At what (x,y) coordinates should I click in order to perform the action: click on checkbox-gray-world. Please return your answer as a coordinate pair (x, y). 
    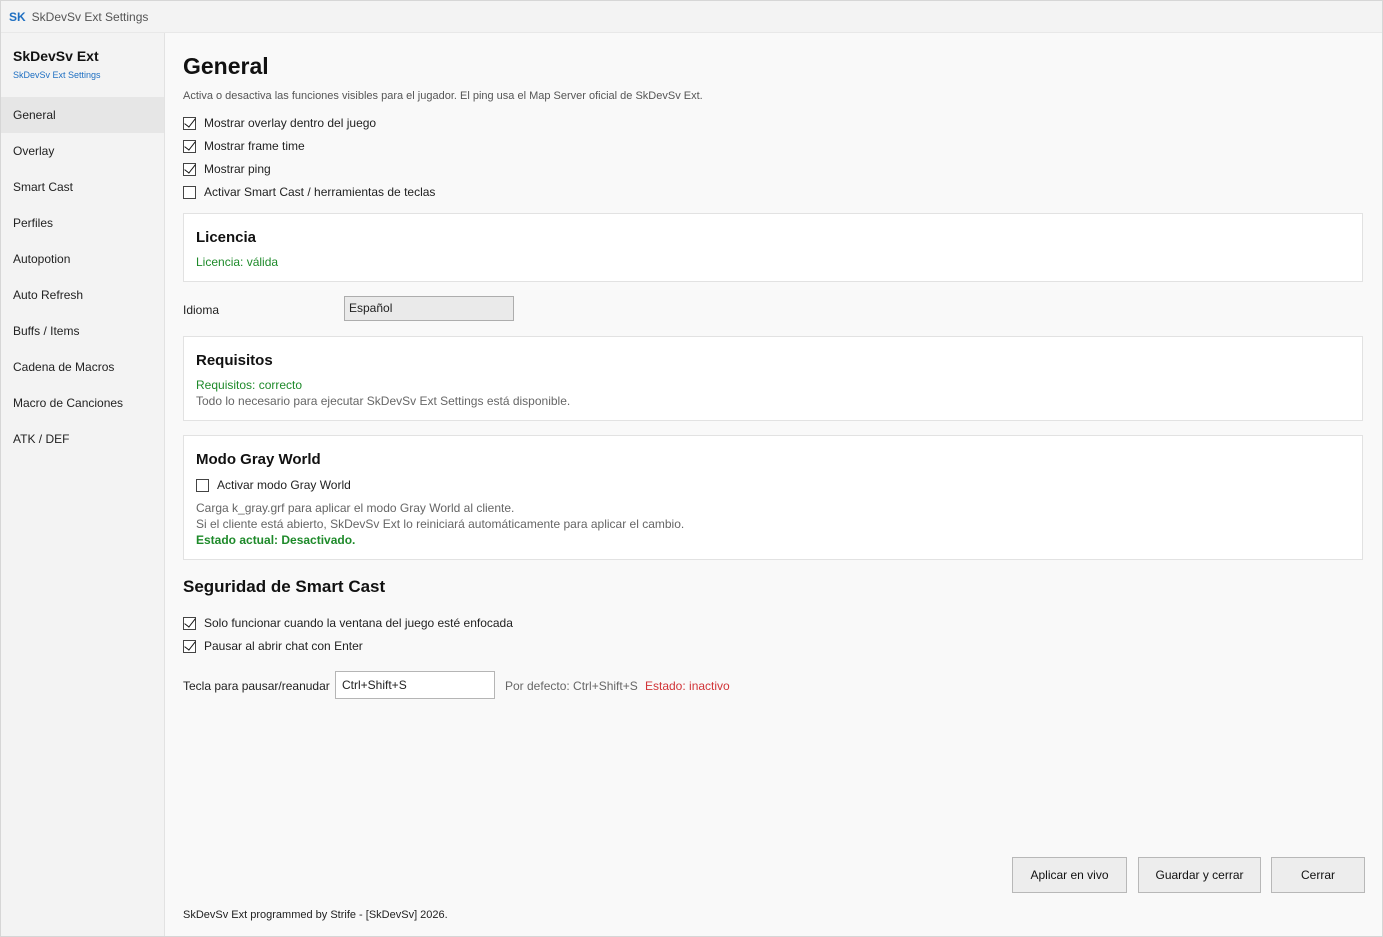
    Looking at the image, I should click on (202, 485).